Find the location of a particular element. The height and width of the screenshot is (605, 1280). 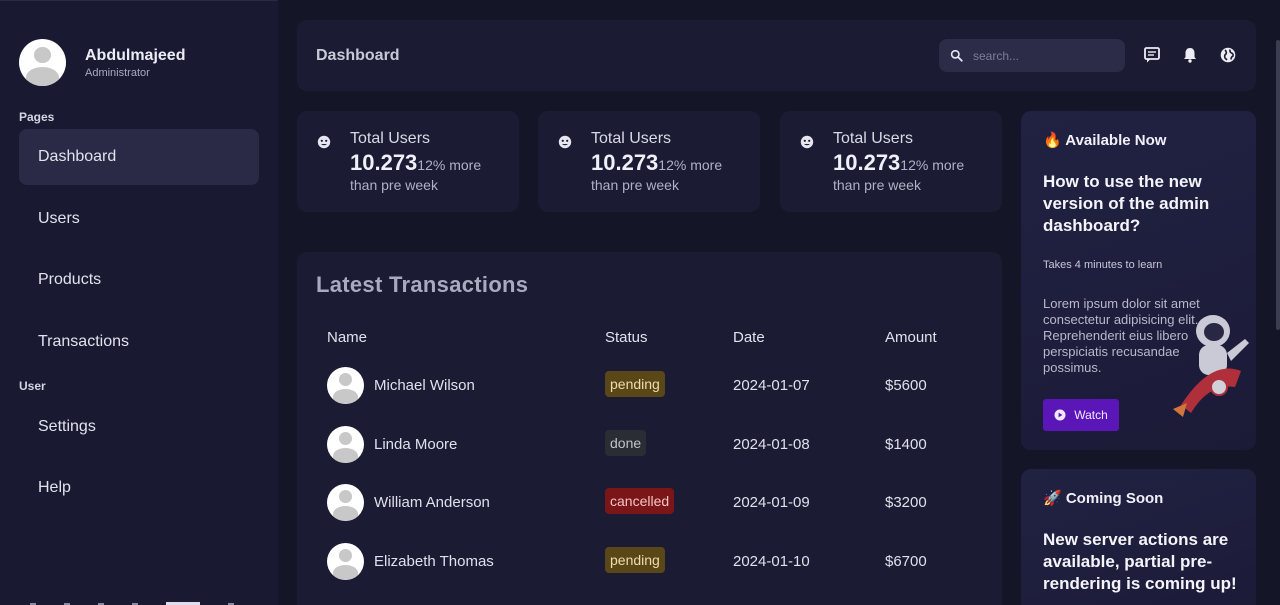

row-amount: $6700 is located at coordinates (906, 561).